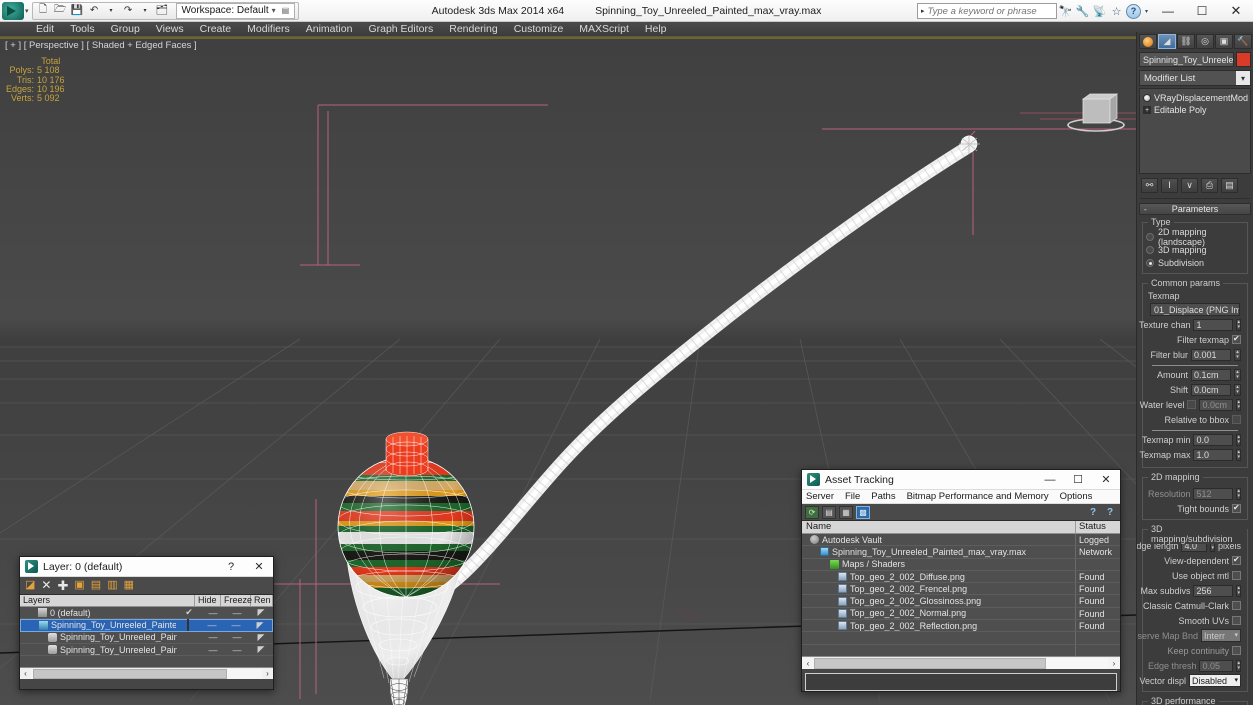  I want to click on filter-blur-input: 0.001, so click(1211, 354).